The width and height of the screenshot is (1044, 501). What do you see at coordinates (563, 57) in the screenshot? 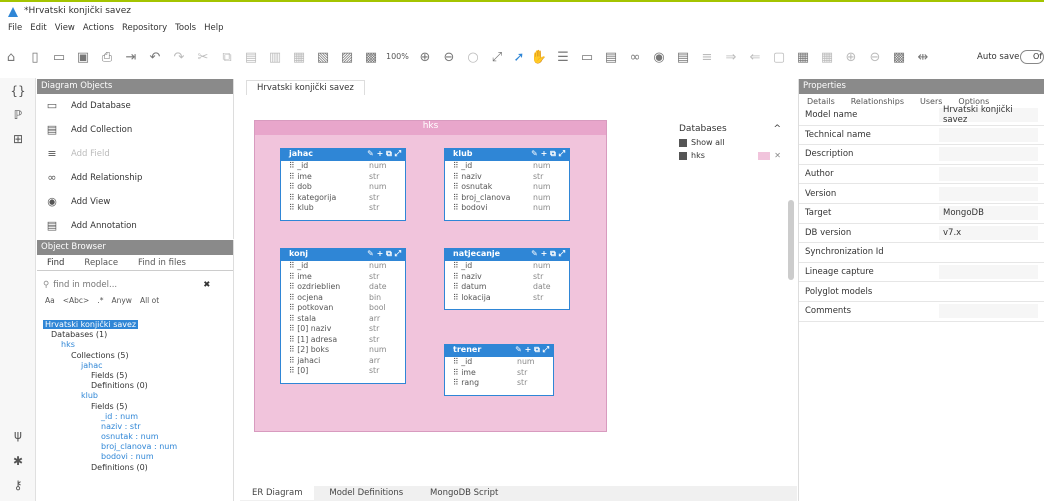
I see `list-icon: ☰` at bounding box center [563, 57].